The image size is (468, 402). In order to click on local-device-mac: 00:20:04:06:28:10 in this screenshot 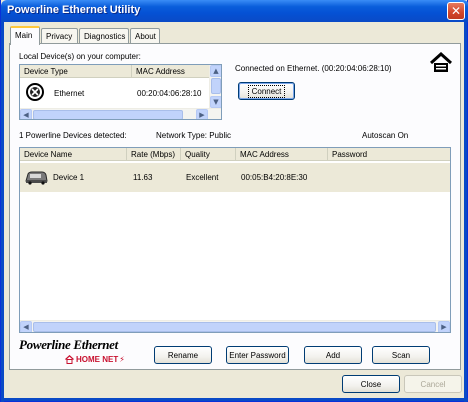, I will do `click(169, 93)`.